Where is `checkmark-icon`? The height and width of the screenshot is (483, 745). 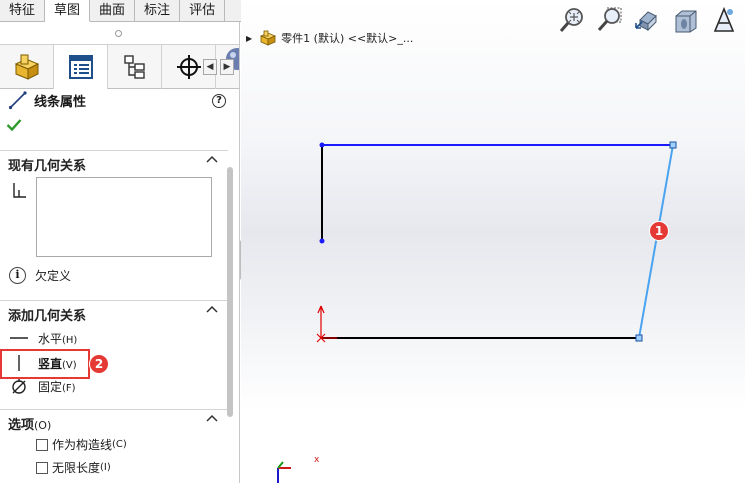
checkmark-icon is located at coordinates (14, 125).